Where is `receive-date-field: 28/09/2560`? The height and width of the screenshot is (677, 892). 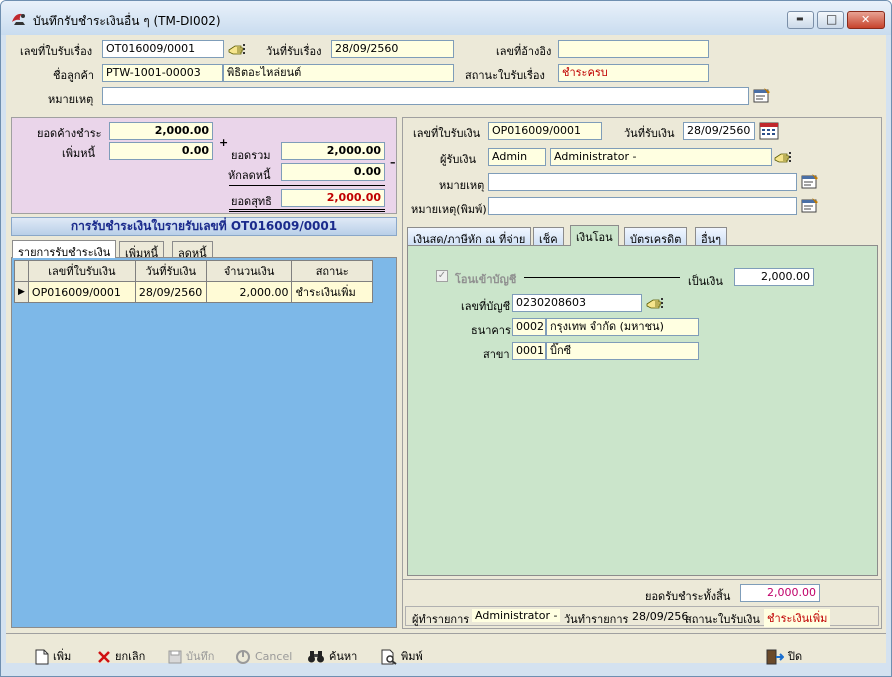
receive-date-field: 28/09/2560 is located at coordinates (392, 49).